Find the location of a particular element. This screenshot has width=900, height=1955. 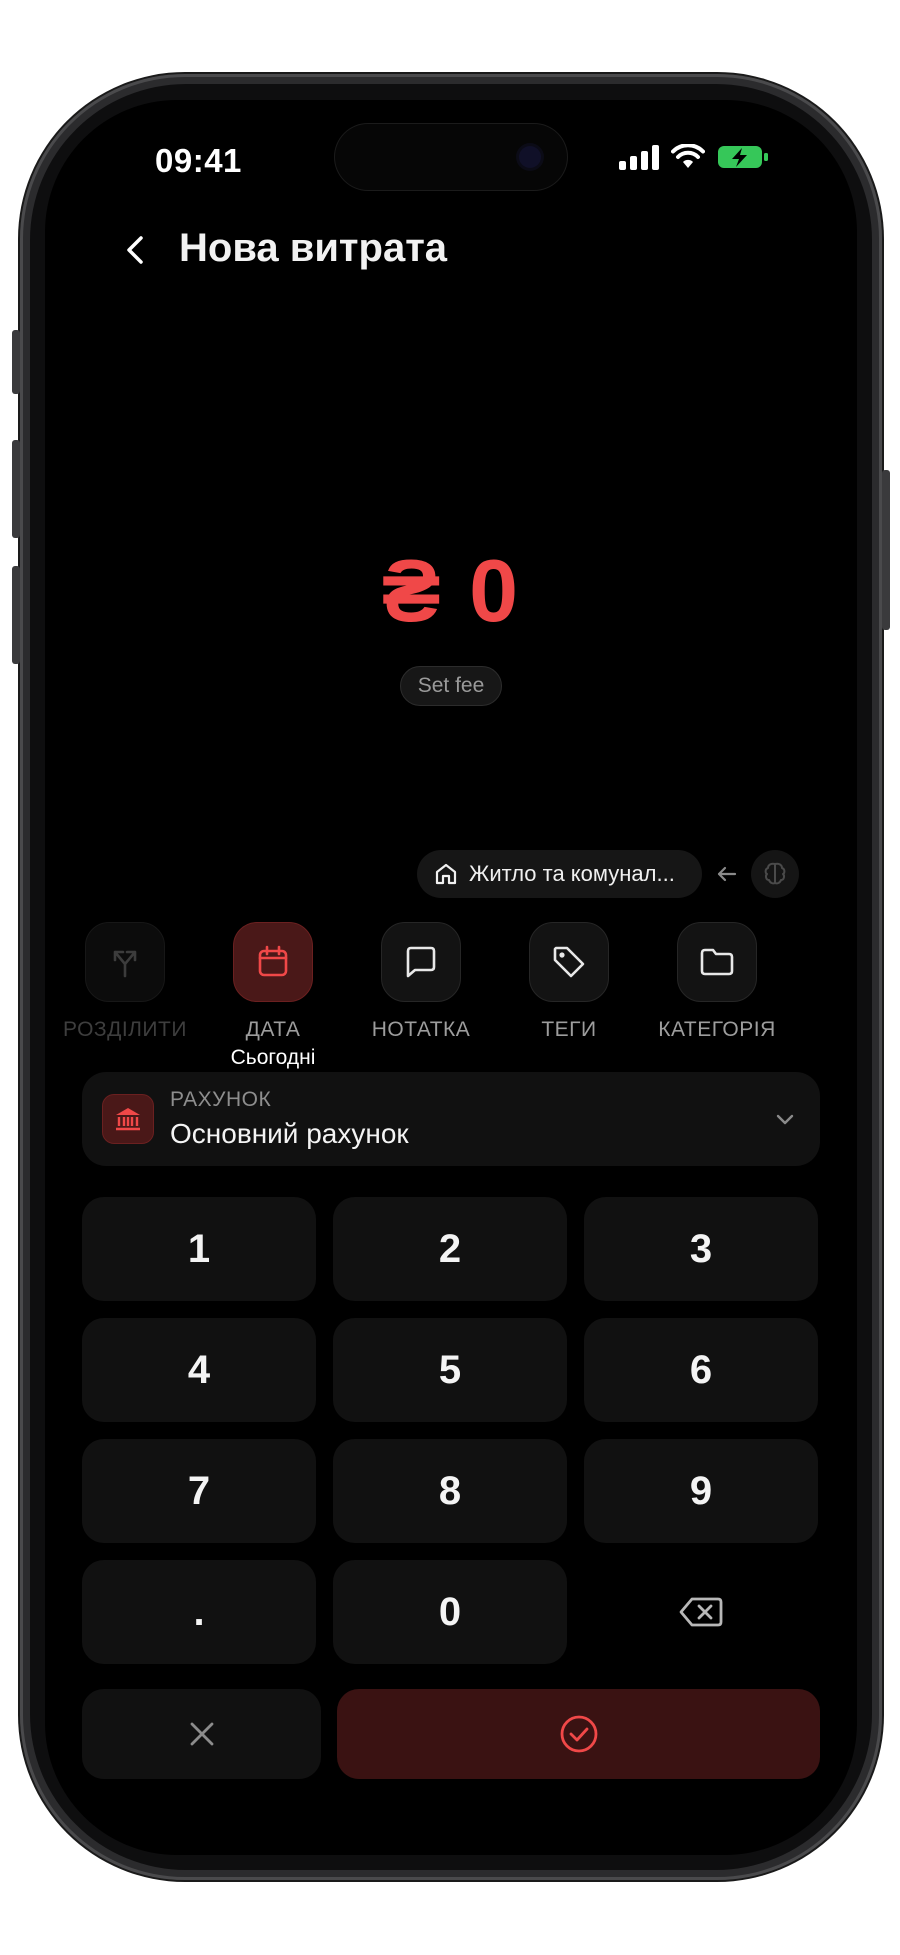

keypad-key-decimal: . is located at coordinates (199, 1612).